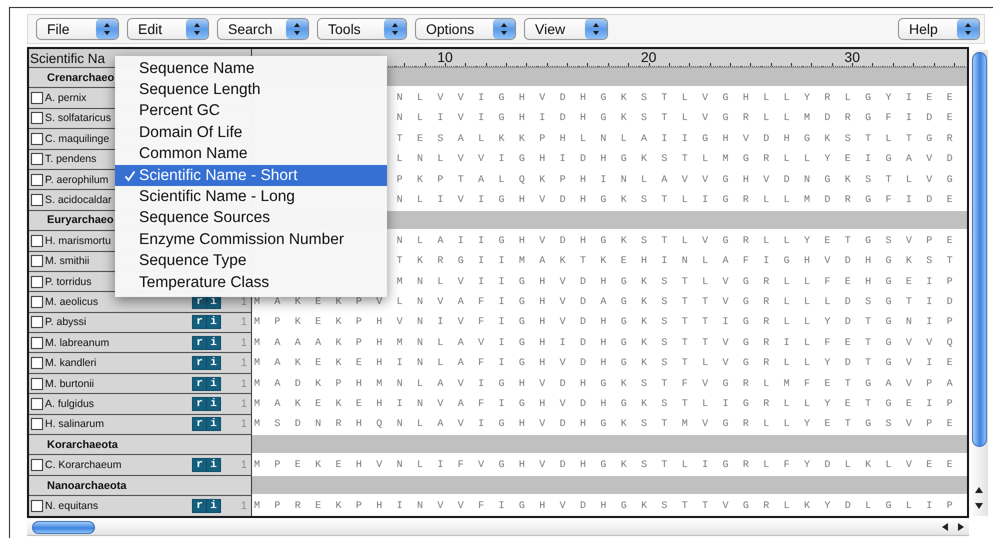  What do you see at coordinates (681, 282) in the screenshot?
I see `sequence-residues: MNLVIIGHVDHGKSTLVGRLLFEHGEIP` at bounding box center [681, 282].